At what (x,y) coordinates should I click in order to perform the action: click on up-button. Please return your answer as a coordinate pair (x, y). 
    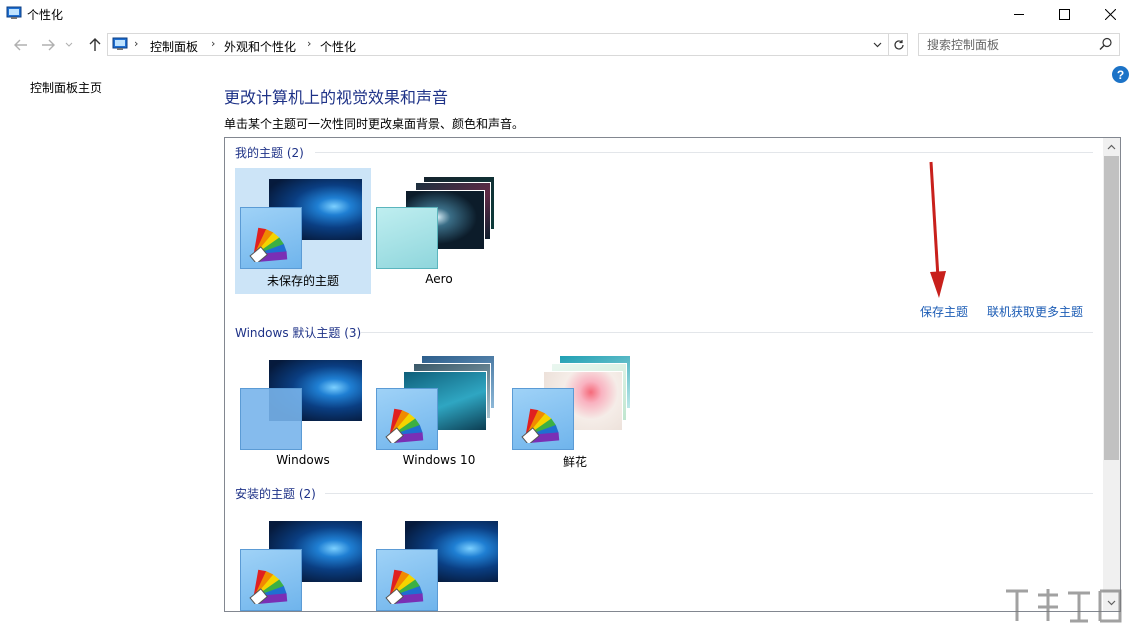
    Looking at the image, I should click on (95, 45).